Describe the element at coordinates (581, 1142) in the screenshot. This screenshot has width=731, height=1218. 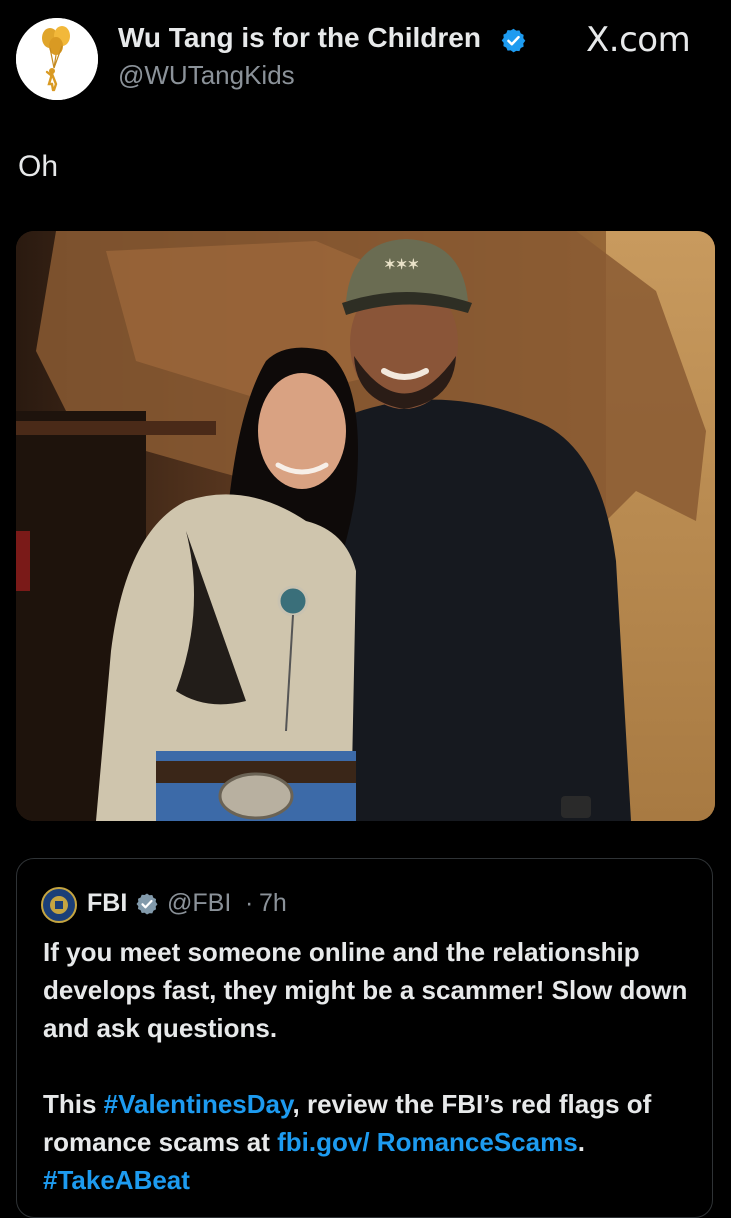
I see `text-fragment: .` at that location.